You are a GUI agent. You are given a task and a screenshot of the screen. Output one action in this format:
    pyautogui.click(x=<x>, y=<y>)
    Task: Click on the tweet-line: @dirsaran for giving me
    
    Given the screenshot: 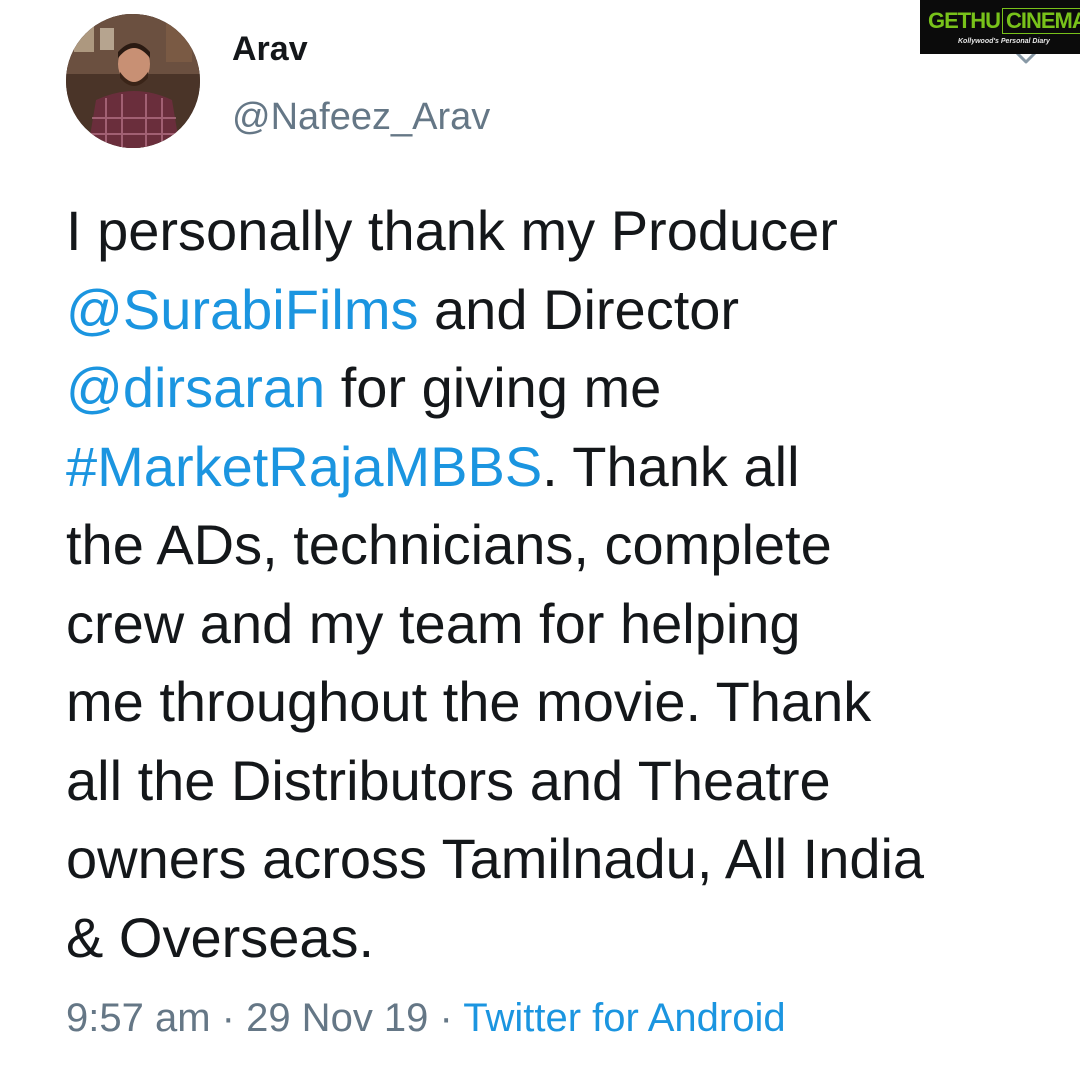 What is the action you would take?
    pyautogui.click(x=561, y=388)
    